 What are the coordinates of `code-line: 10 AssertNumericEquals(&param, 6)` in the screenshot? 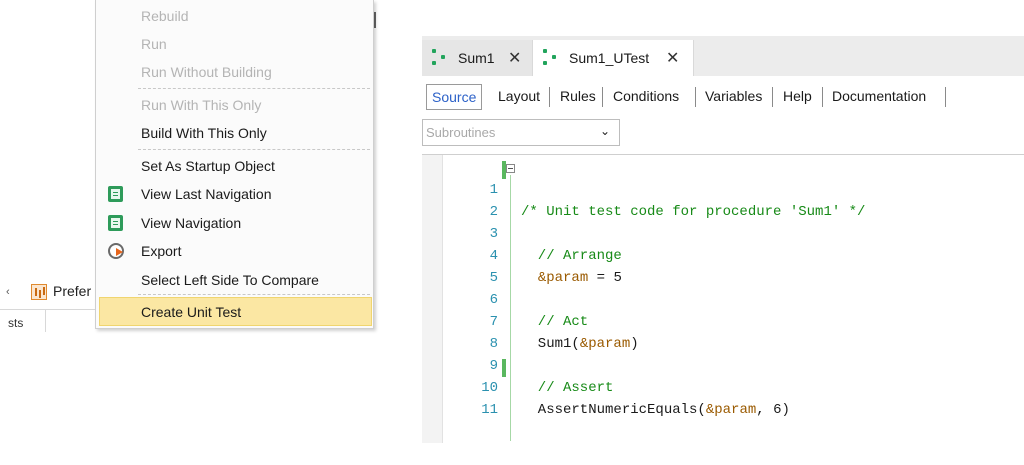 It's located at (723, 386).